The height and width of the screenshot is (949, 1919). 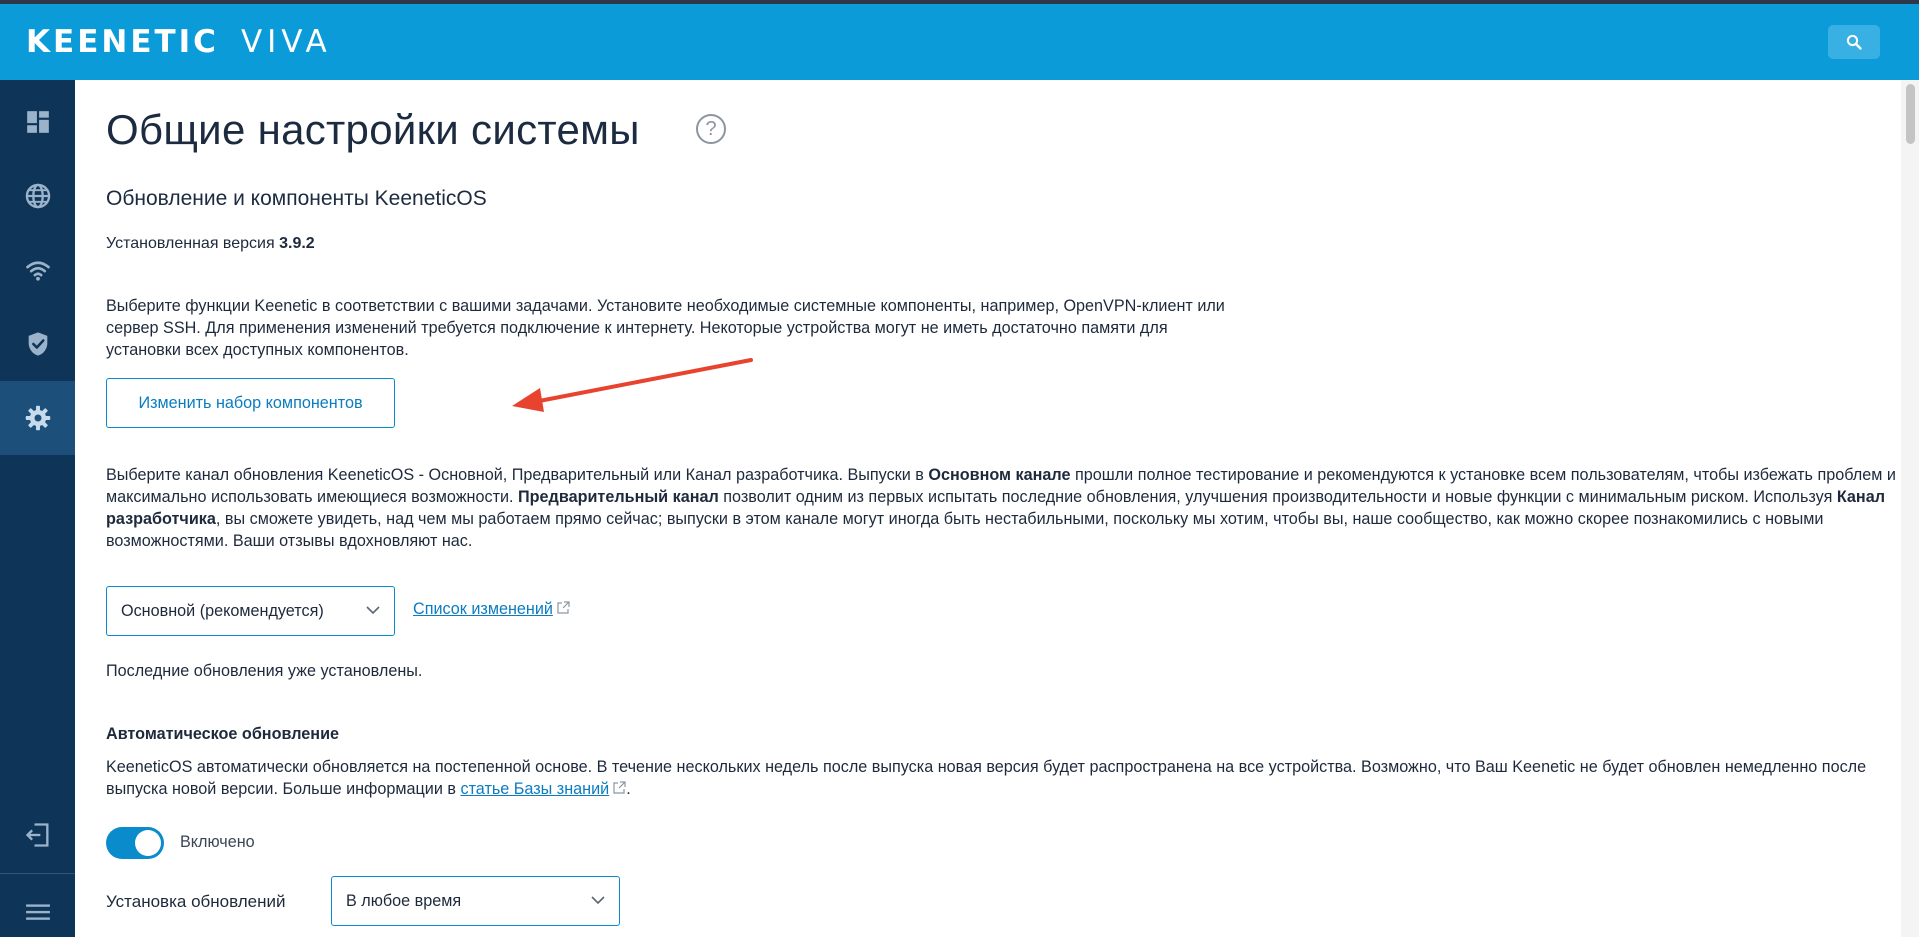 What do you see at coordinates (196, 901) in the screenshot?
I see `install-updates-label: Установка обновлений` at bounding box center [196, 901].